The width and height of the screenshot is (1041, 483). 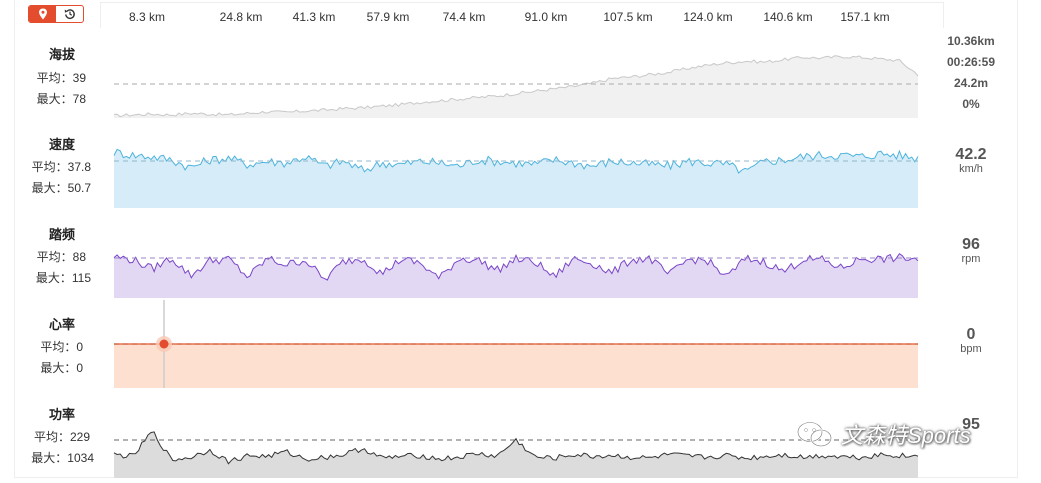 I want to click on 踏频-area, so click(x=516, y=275).